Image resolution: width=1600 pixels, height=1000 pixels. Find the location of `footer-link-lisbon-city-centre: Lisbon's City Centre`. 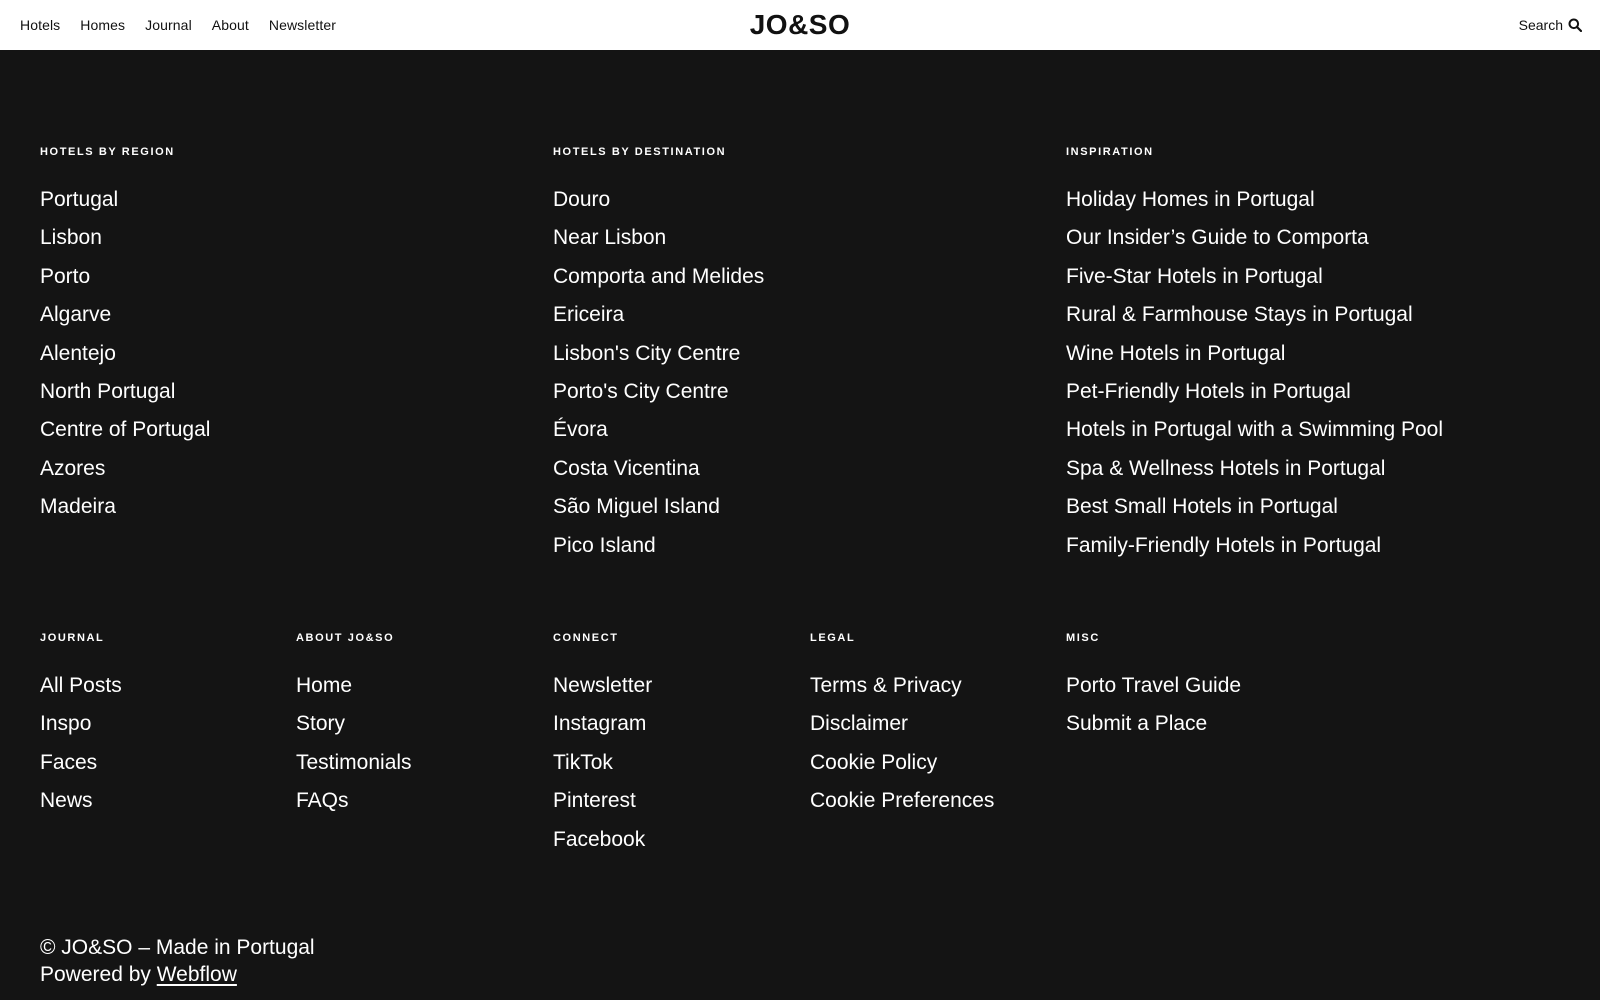

footer-link-lisbon-city-centre: Lisbon's City Centre is located at coordinates (646, 353).